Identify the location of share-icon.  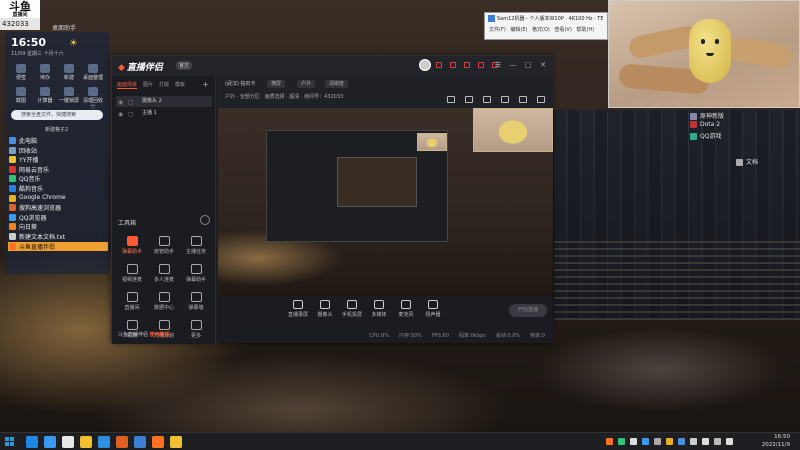
(541, 99).